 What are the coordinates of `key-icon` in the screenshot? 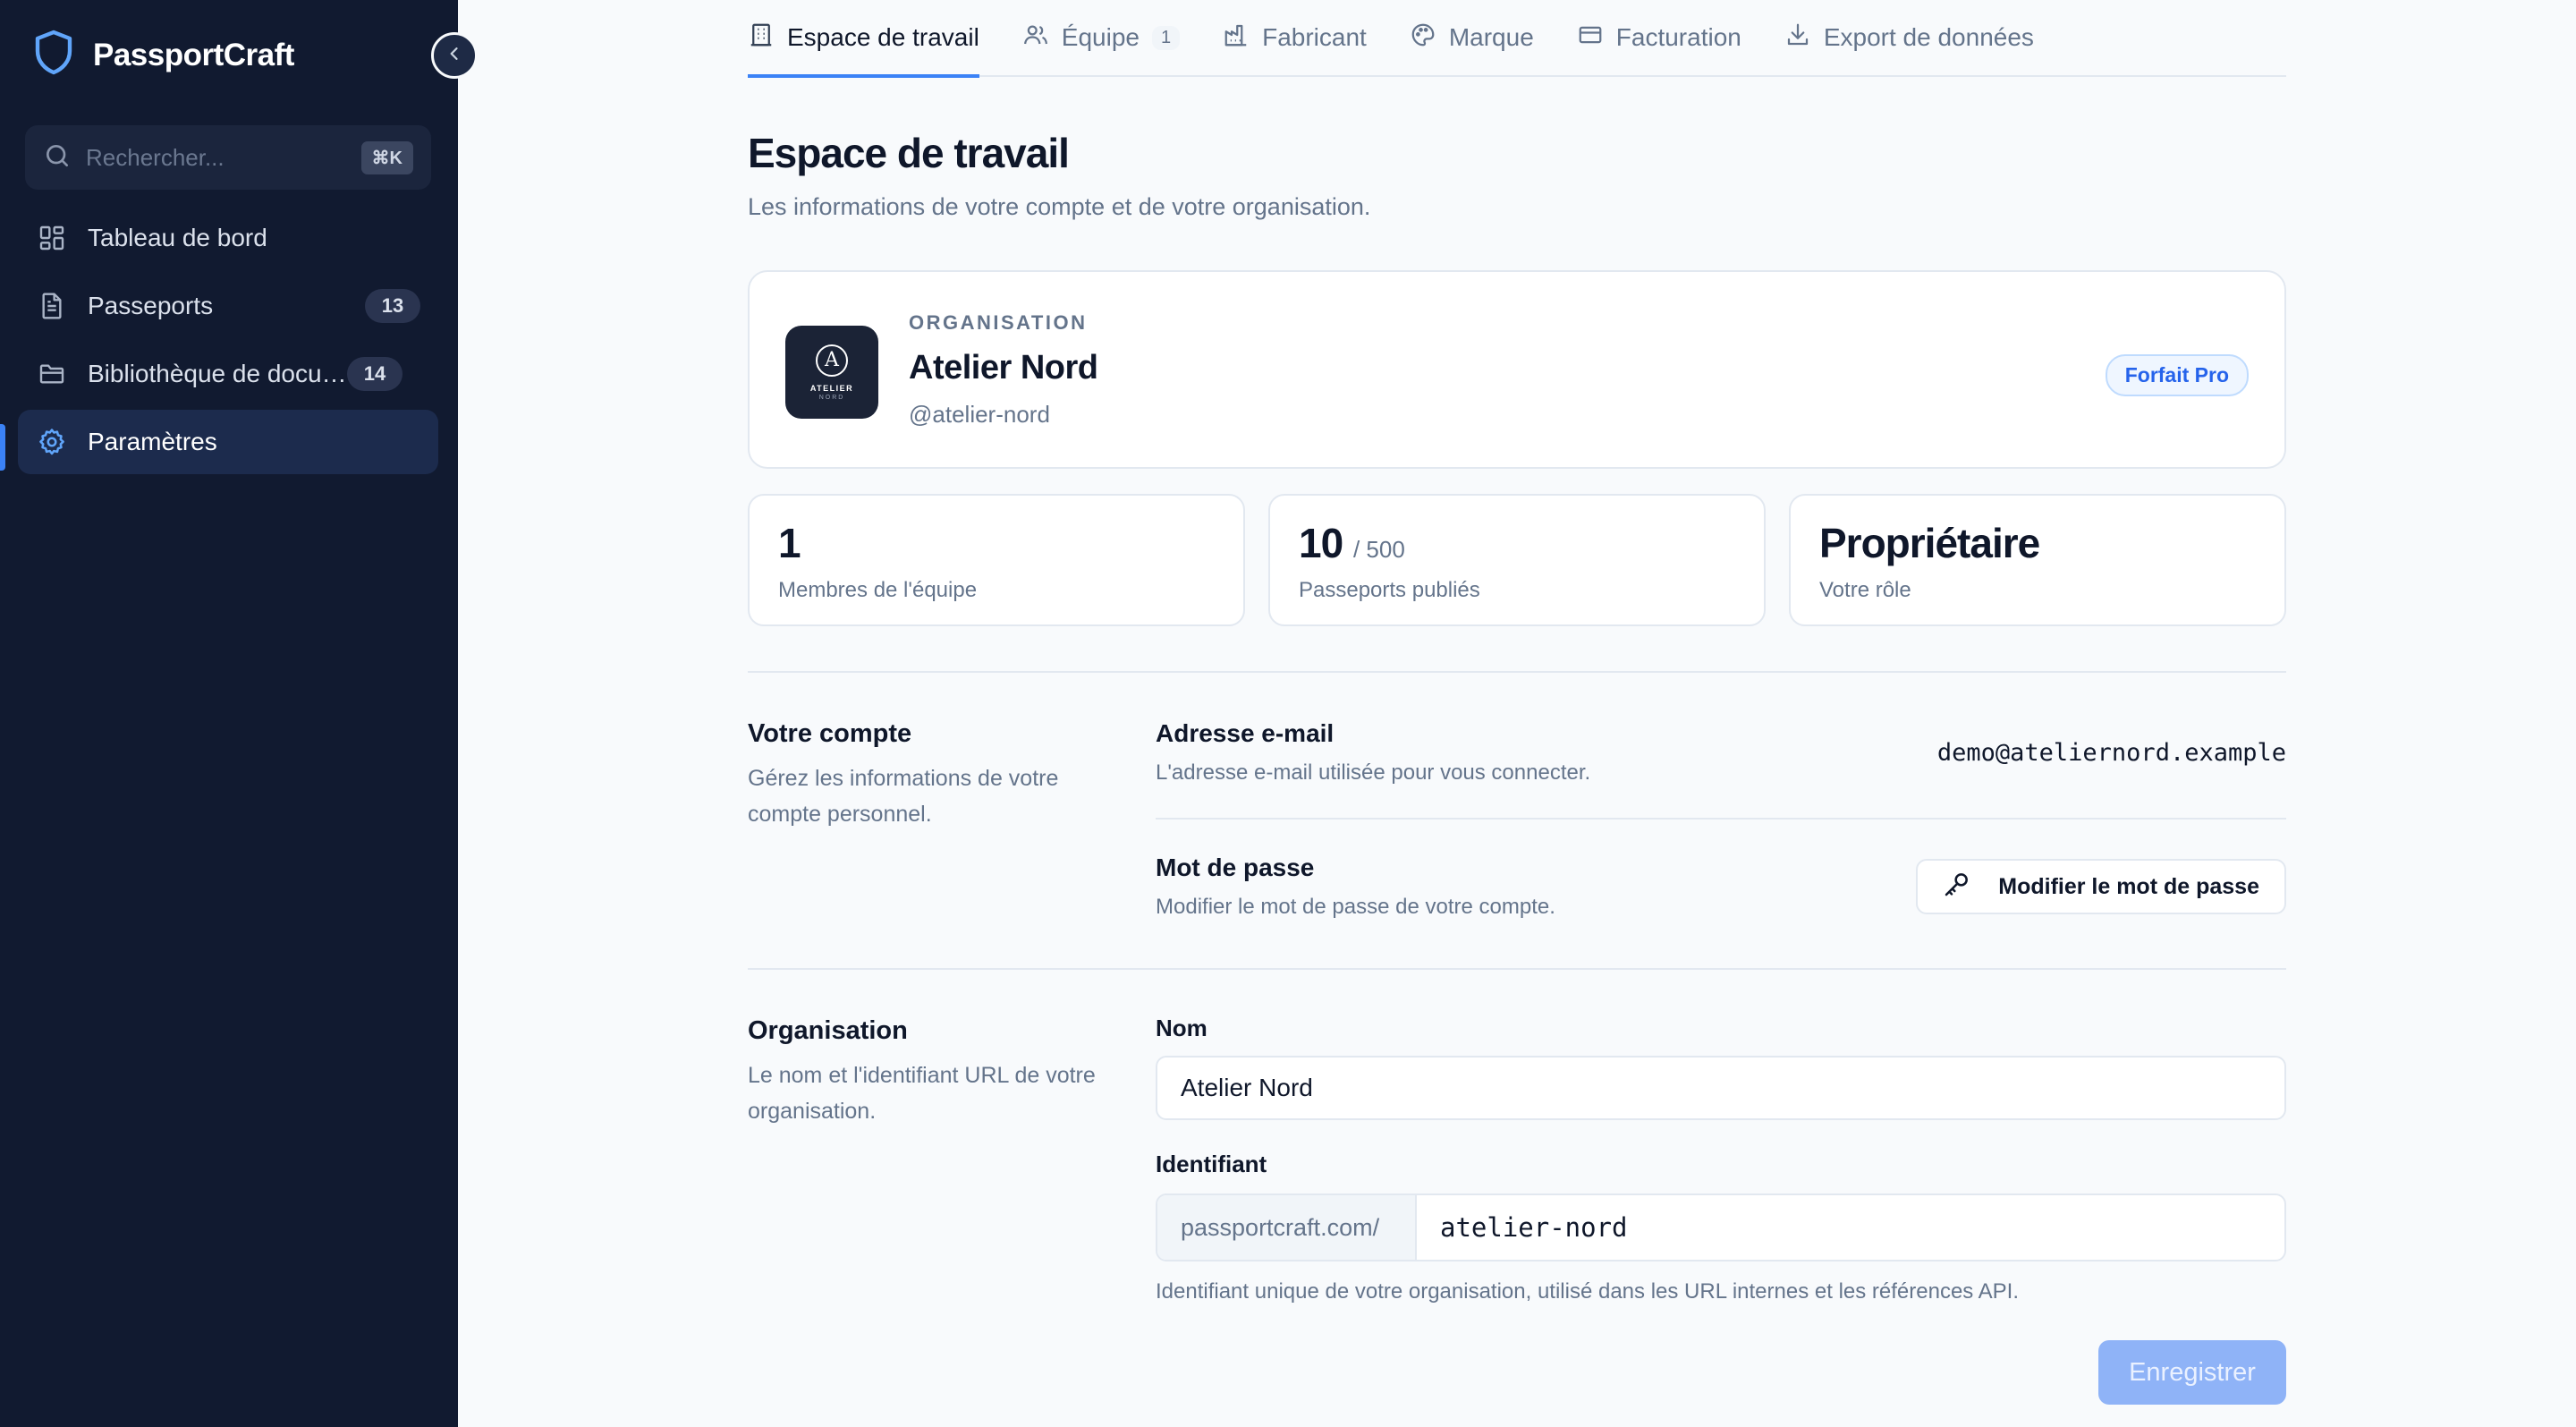 It's located at (1970, 887).